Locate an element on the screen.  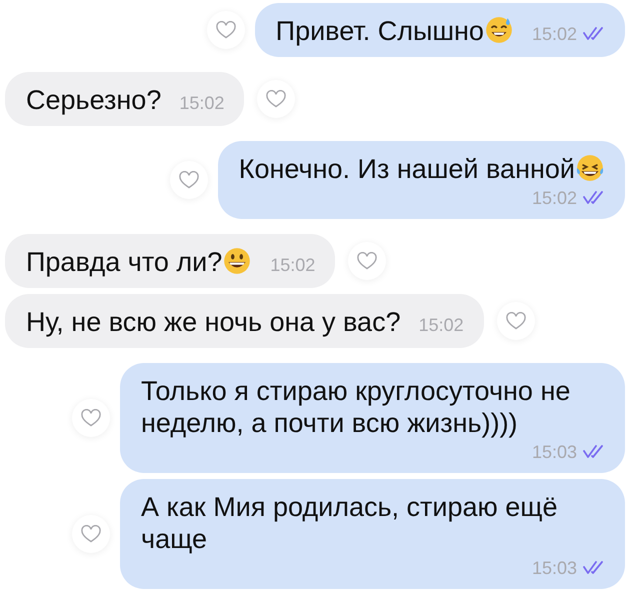
message-text: Только я стираю круглосуточно не неделю, а почти всю жизнь)))) is located at coordinates (355, 407).